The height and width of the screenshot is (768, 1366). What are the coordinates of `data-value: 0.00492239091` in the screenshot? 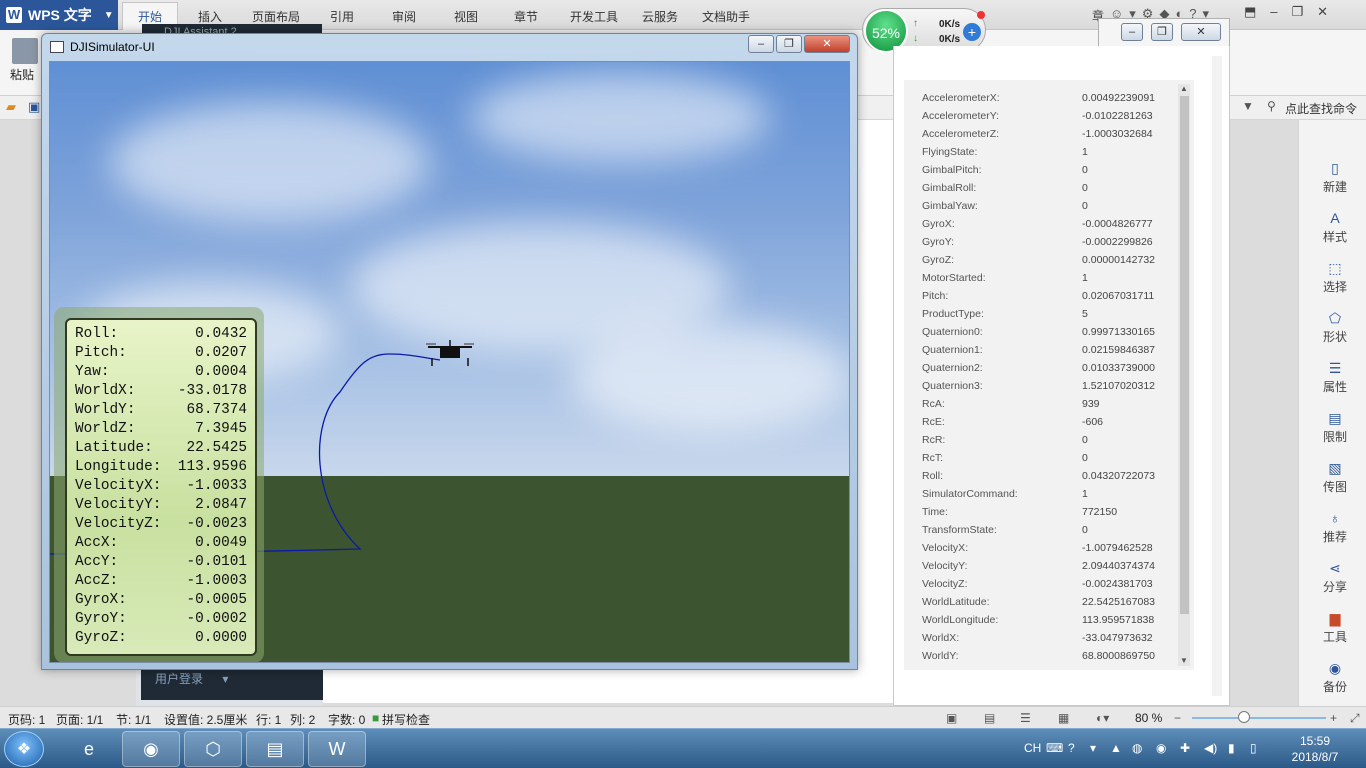 It's located at (1118, 98).